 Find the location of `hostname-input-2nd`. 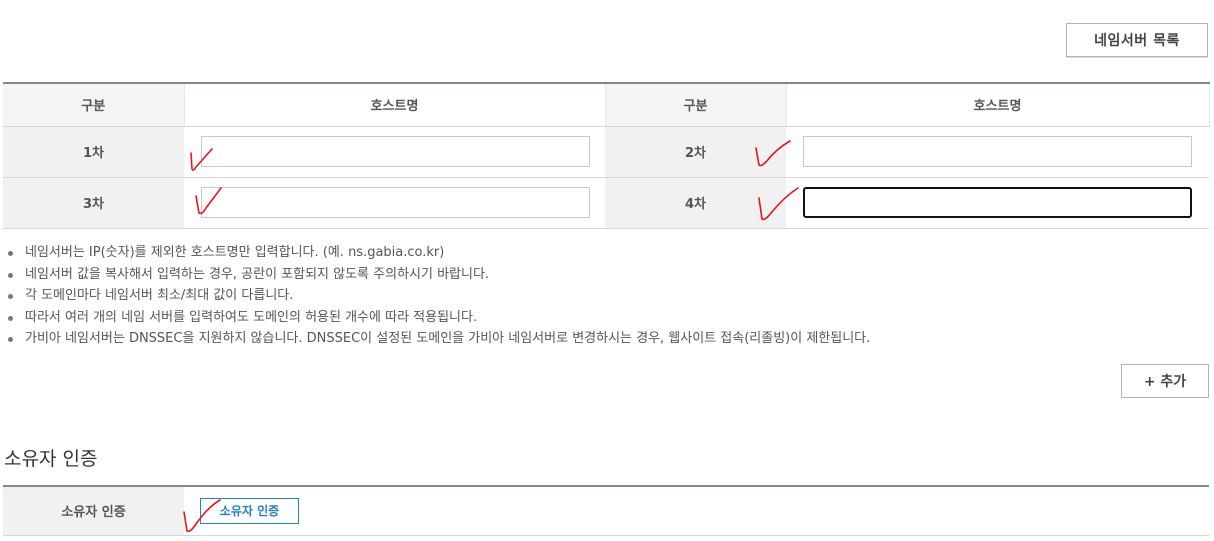

hostname-input-2nd is located at coordinates (997, 151).